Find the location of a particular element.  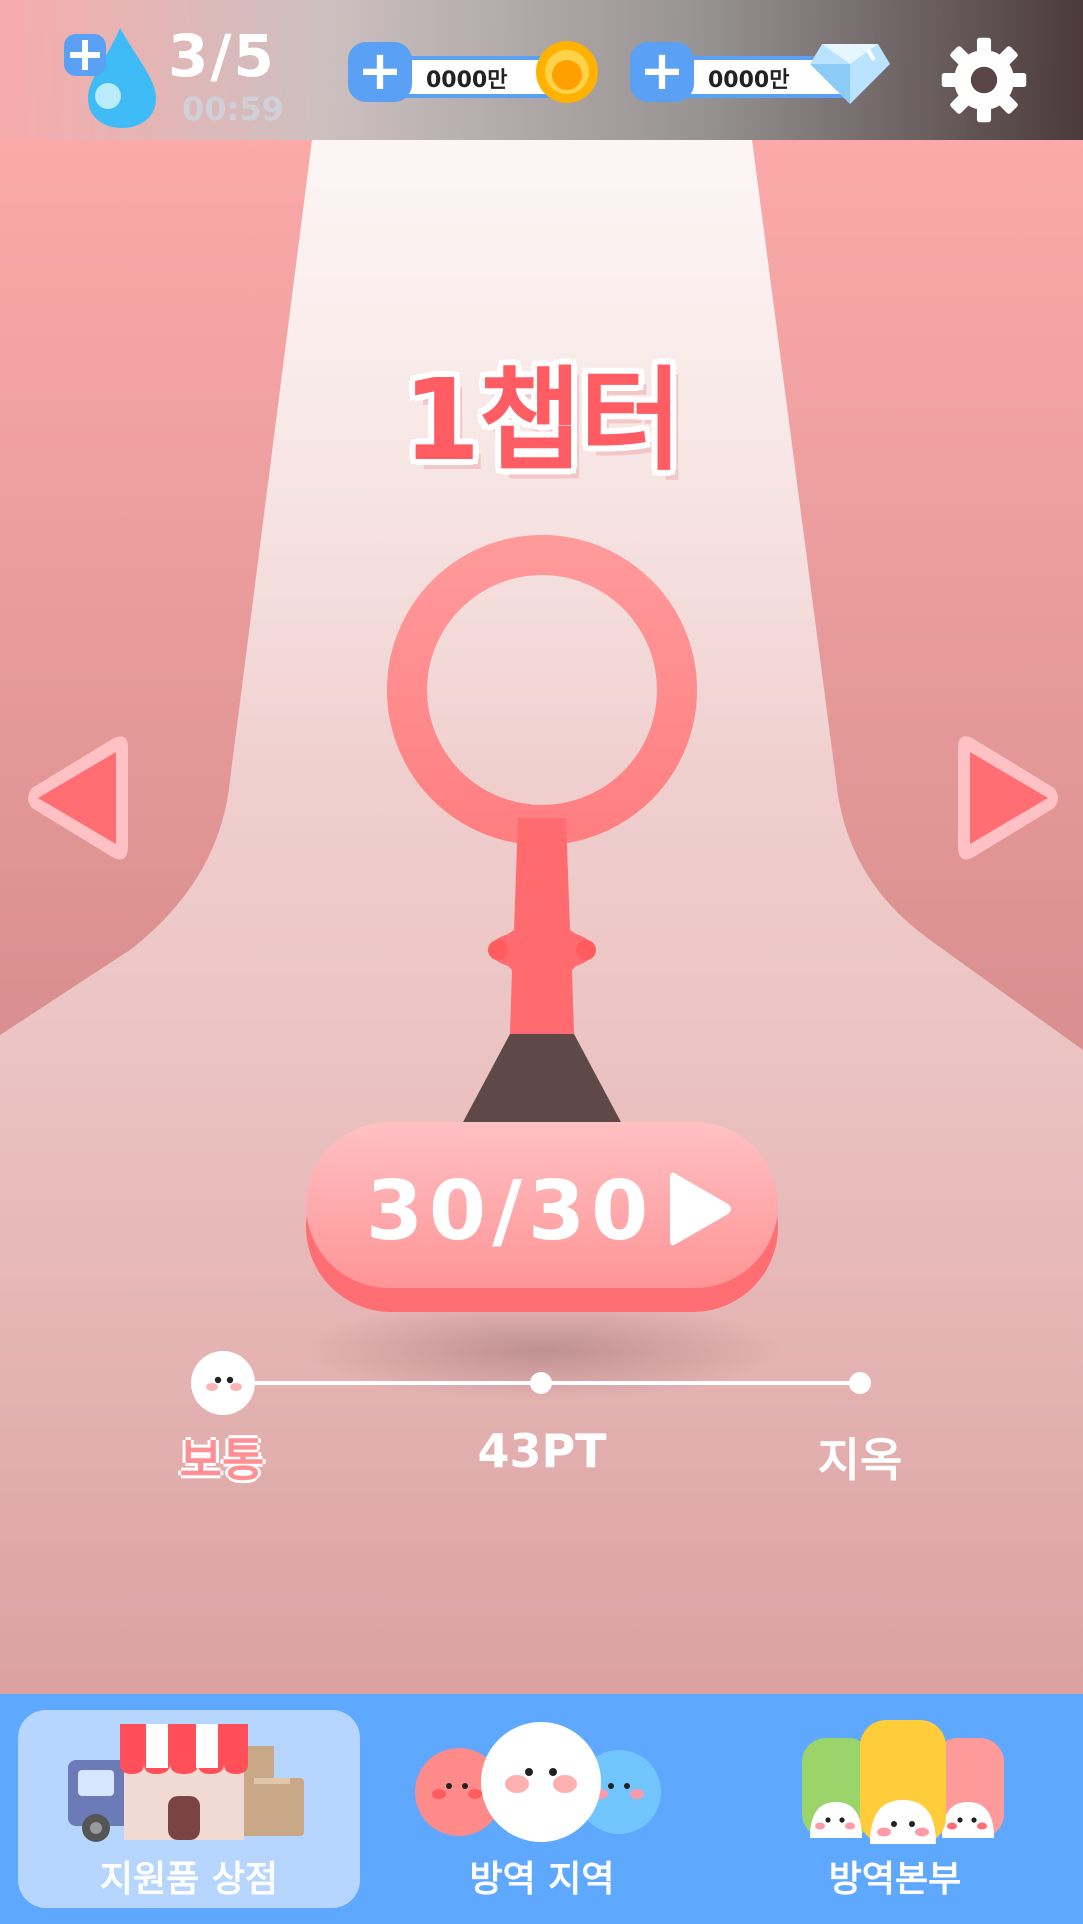

add-gem-button: + is located at coordinates (662, 72).